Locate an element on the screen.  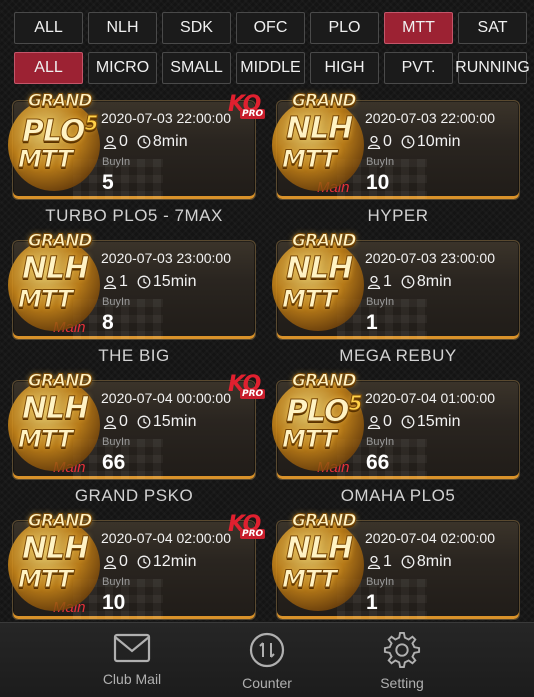
nav-club-mail: Club Mail is located at coordinates (132, 659).